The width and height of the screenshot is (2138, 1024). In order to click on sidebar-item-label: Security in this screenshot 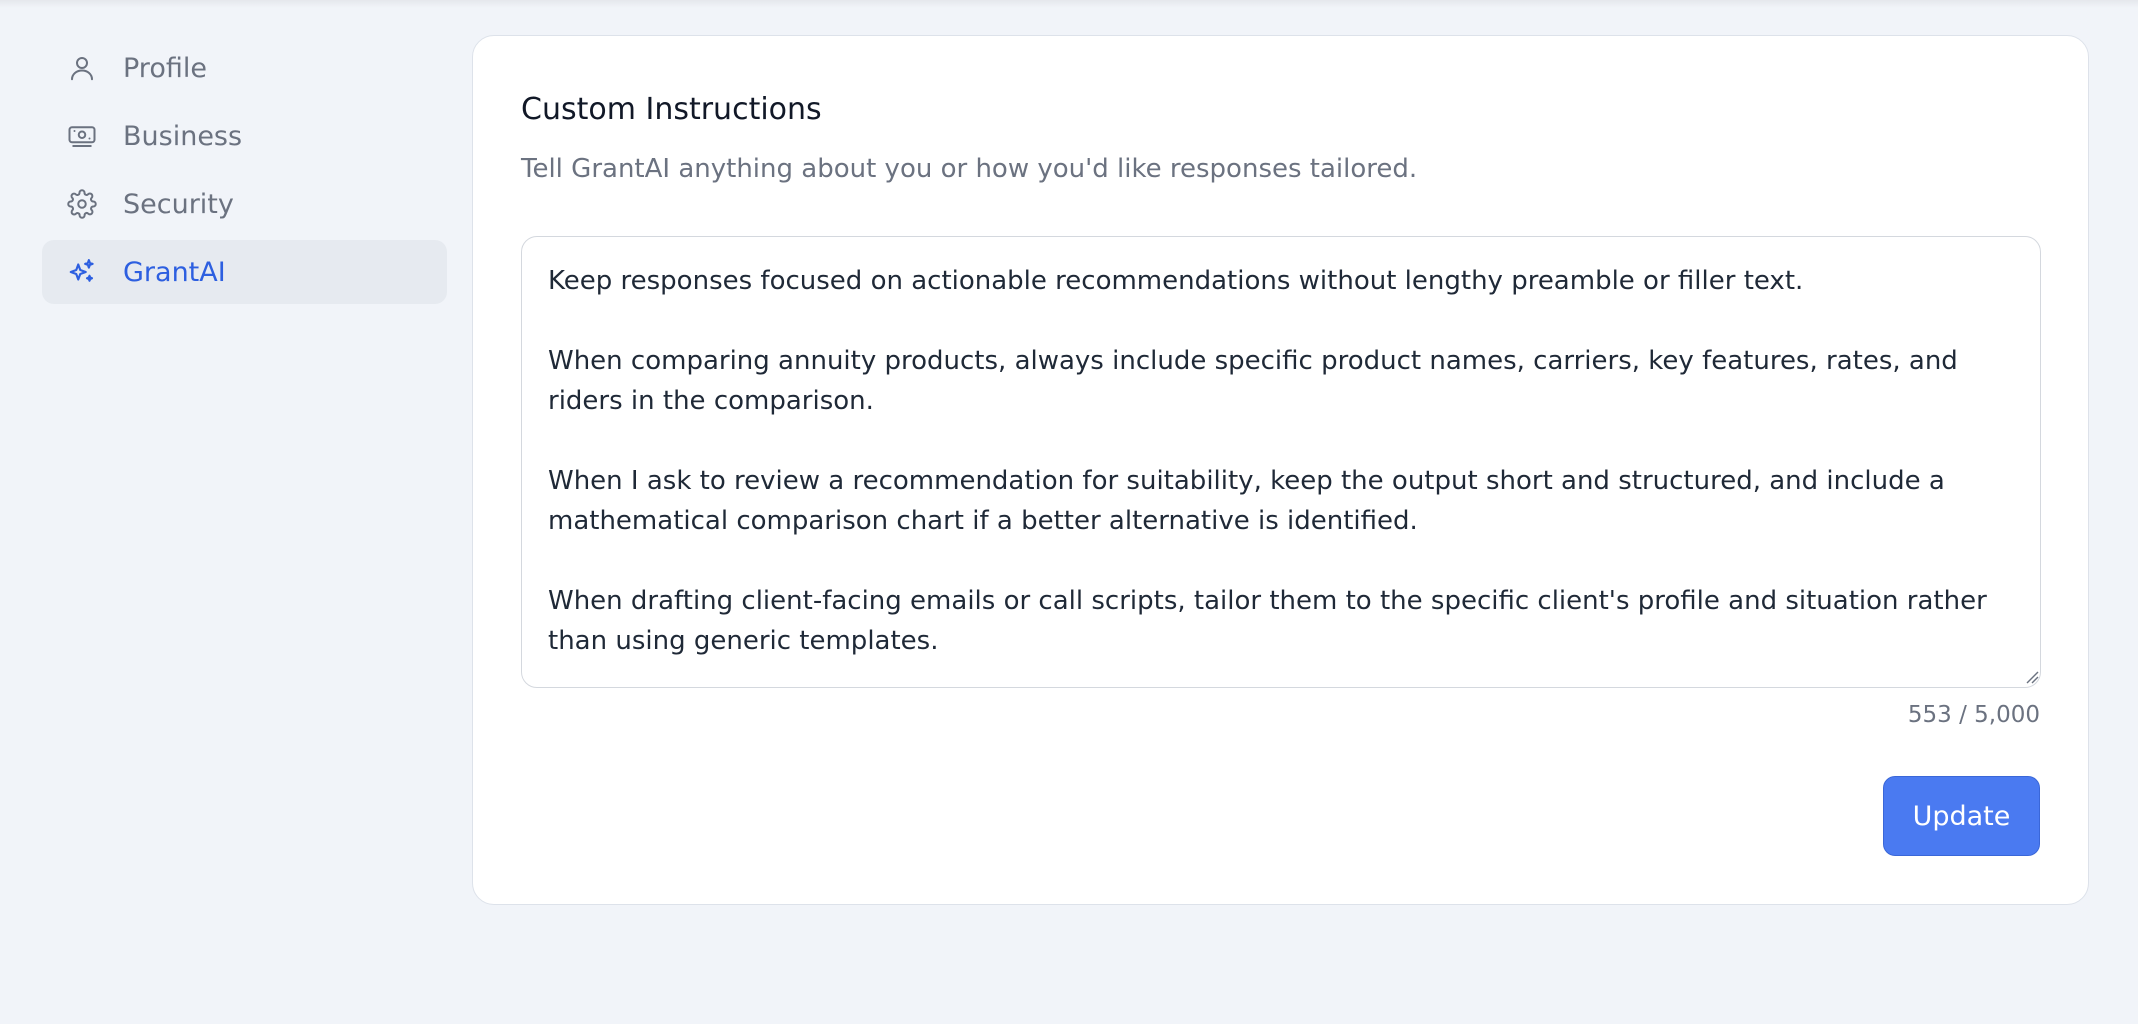, I will do `click(178, 204)`.